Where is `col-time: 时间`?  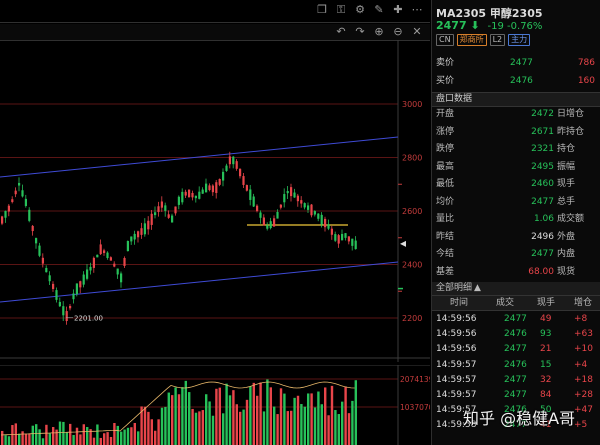 col-time: 时间 is located at coordinates (459, 303).